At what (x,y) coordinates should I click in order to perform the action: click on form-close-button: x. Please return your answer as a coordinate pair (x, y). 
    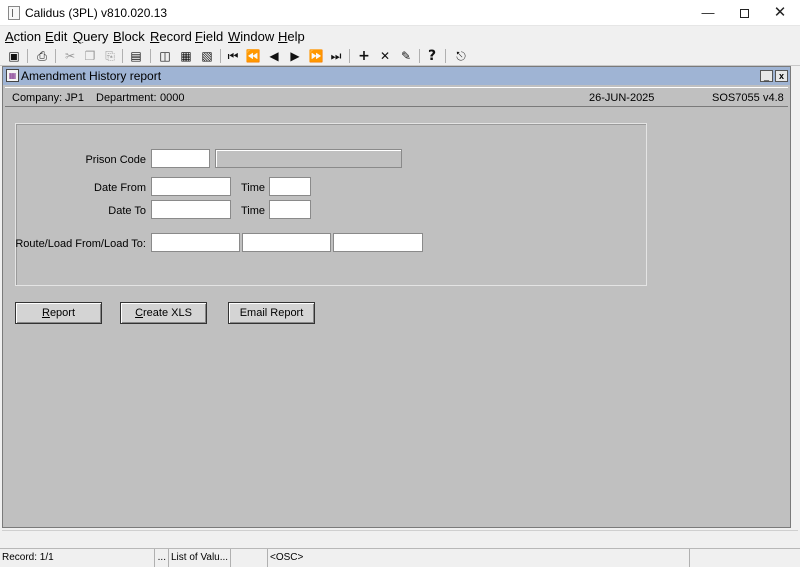
    Looking at the image, I should click on (781, 76).